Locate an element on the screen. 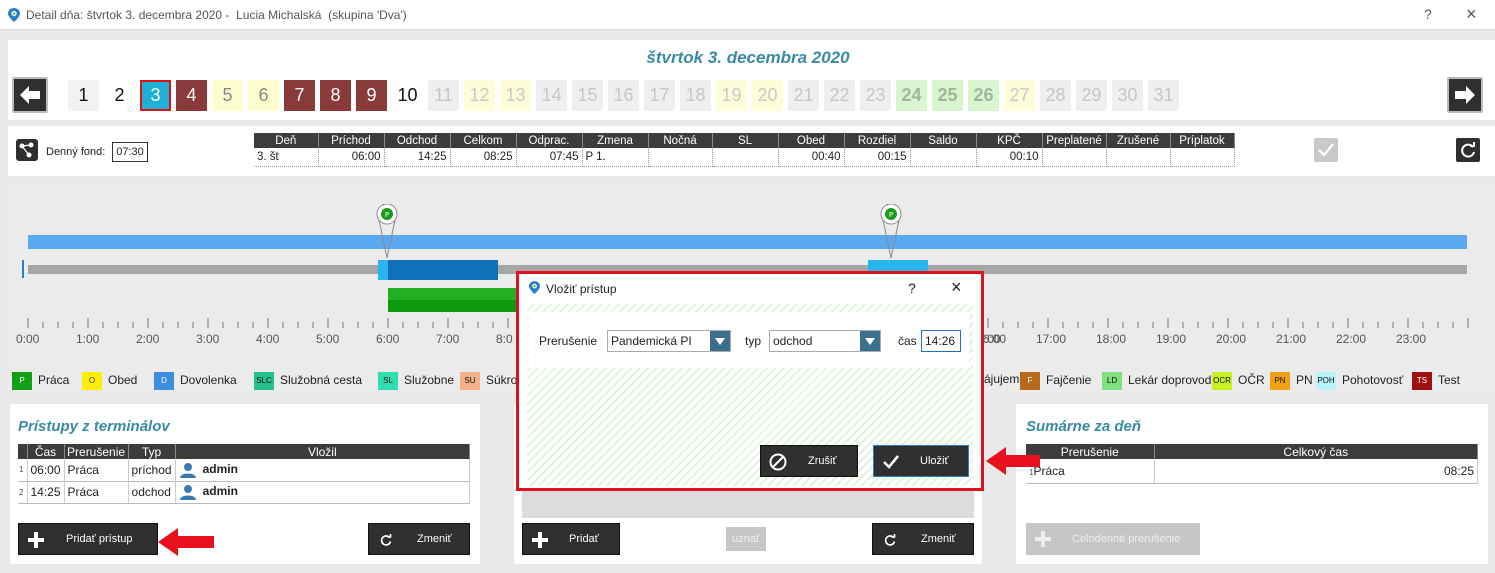 The image size is (1495, 573). day-cell-23: 23 is located at coordinates (875, 95).